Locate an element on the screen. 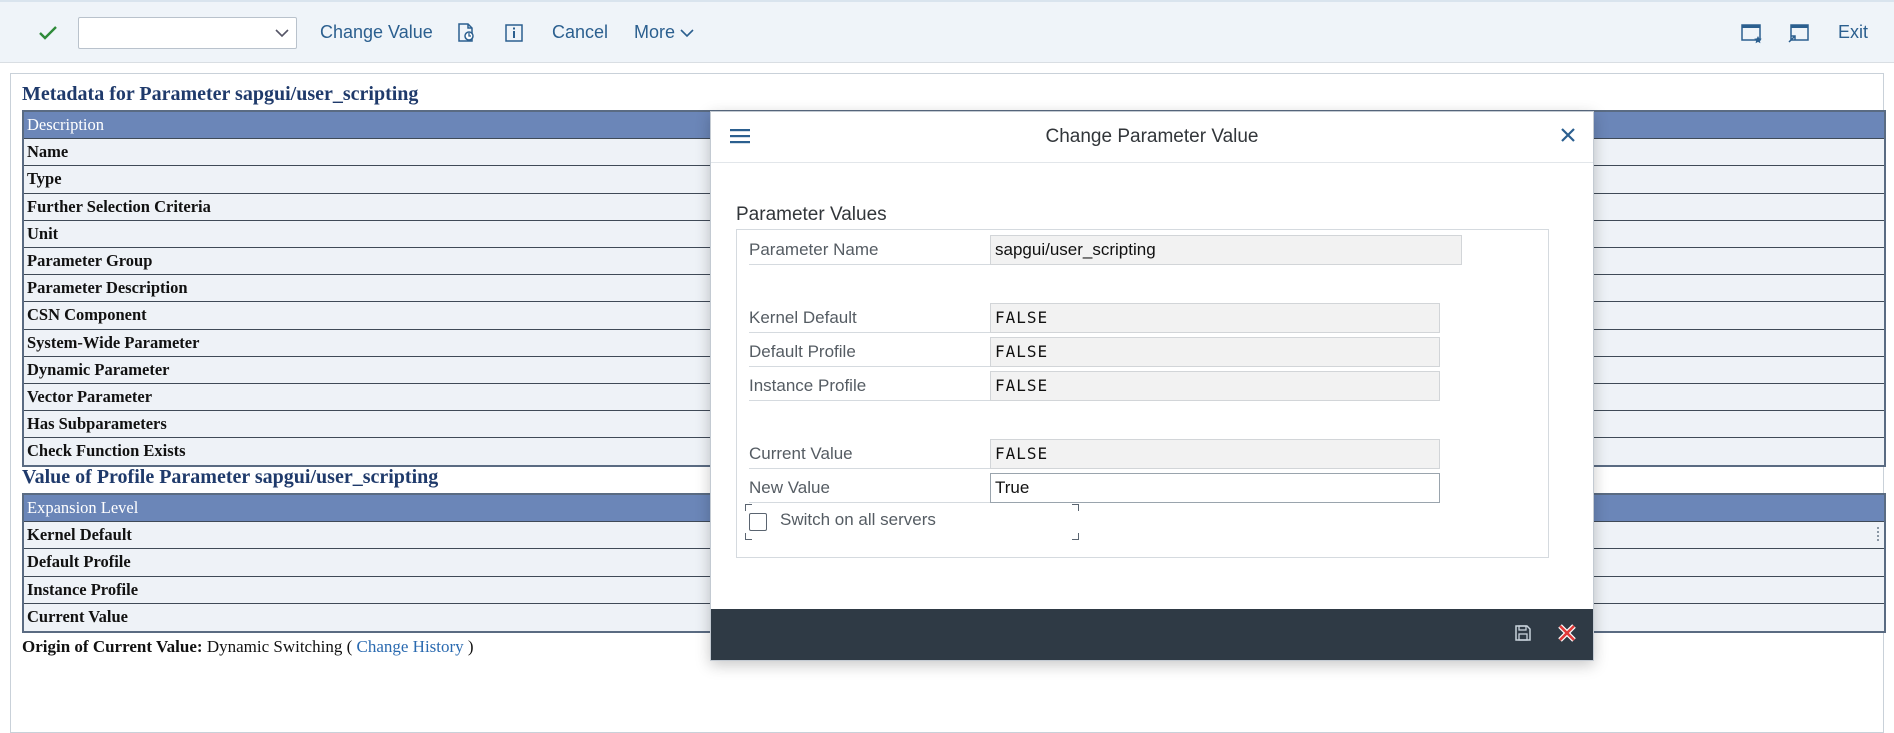  close-icon is located at coordinates (1568, 135).